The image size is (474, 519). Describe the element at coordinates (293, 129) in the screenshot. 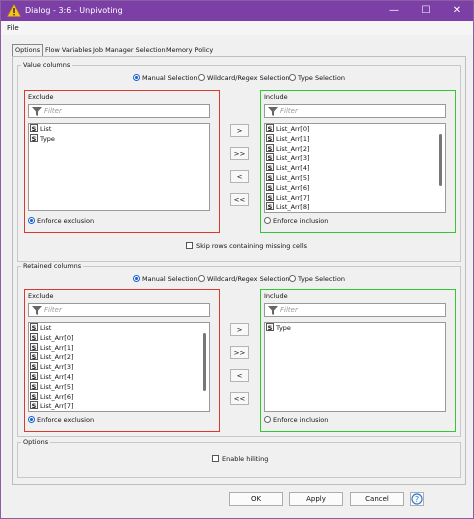

I see `item-label: List_Arr[0]` at that location.